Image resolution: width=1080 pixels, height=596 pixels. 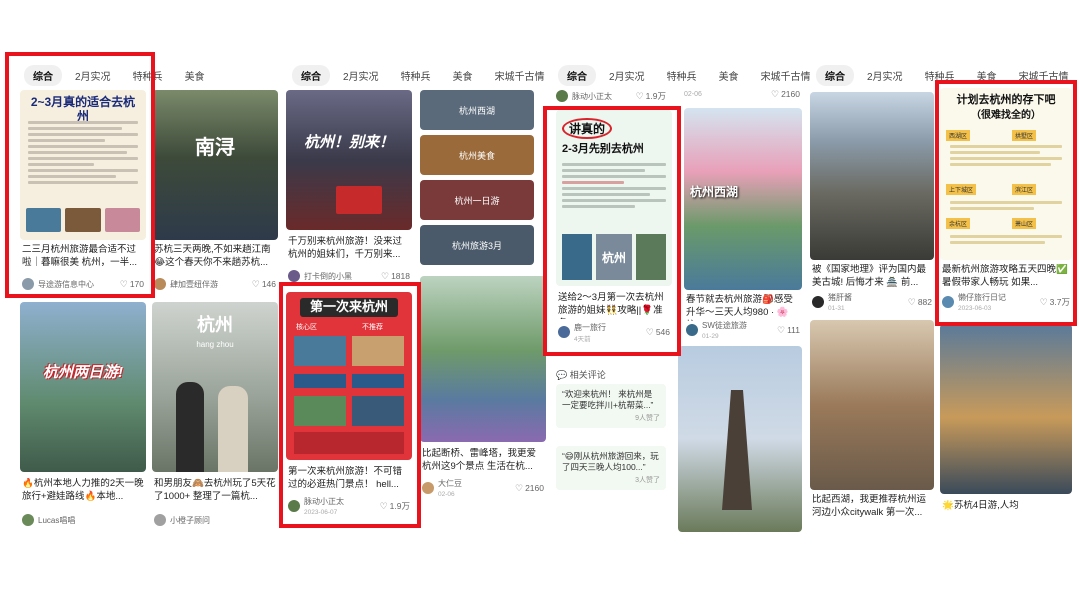 I want to click on like-button: ♡111, so click(x=788, y=330).